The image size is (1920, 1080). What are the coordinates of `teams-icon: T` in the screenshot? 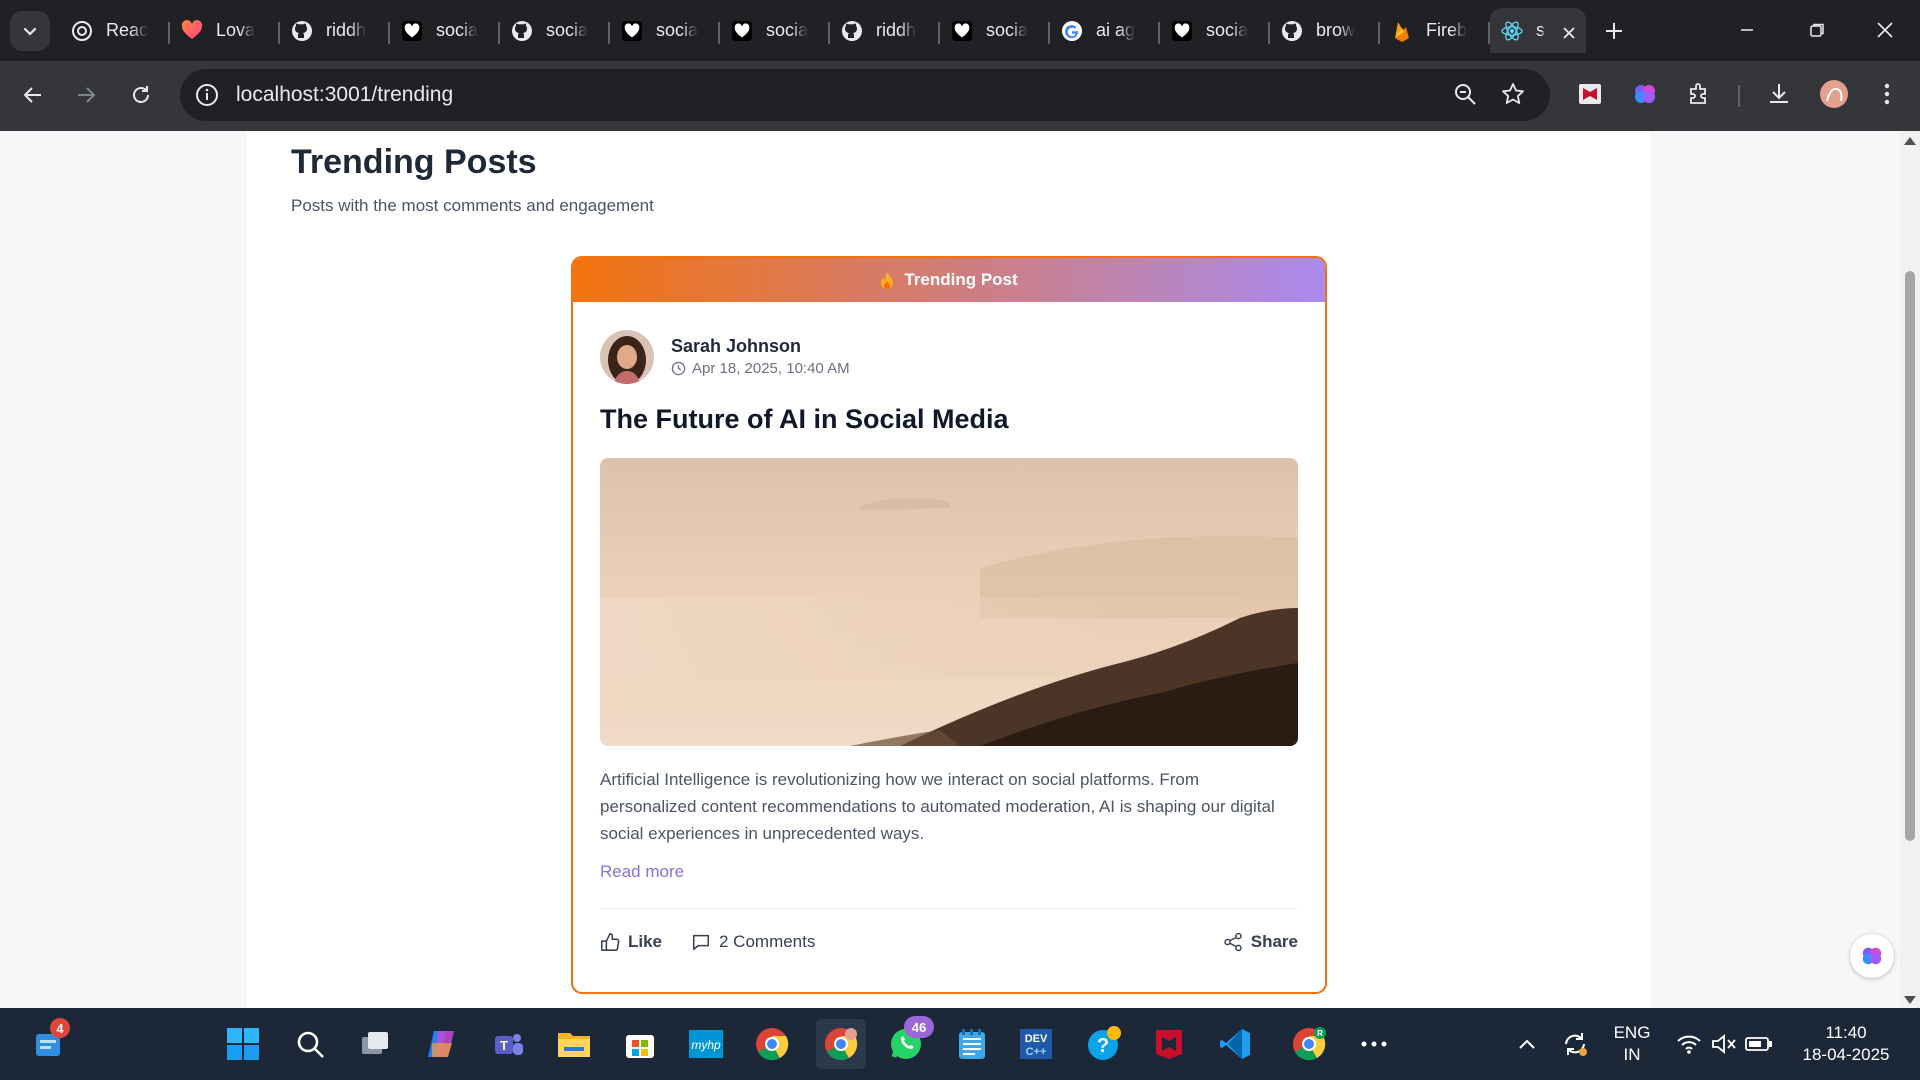 It's located at (508, 1044).